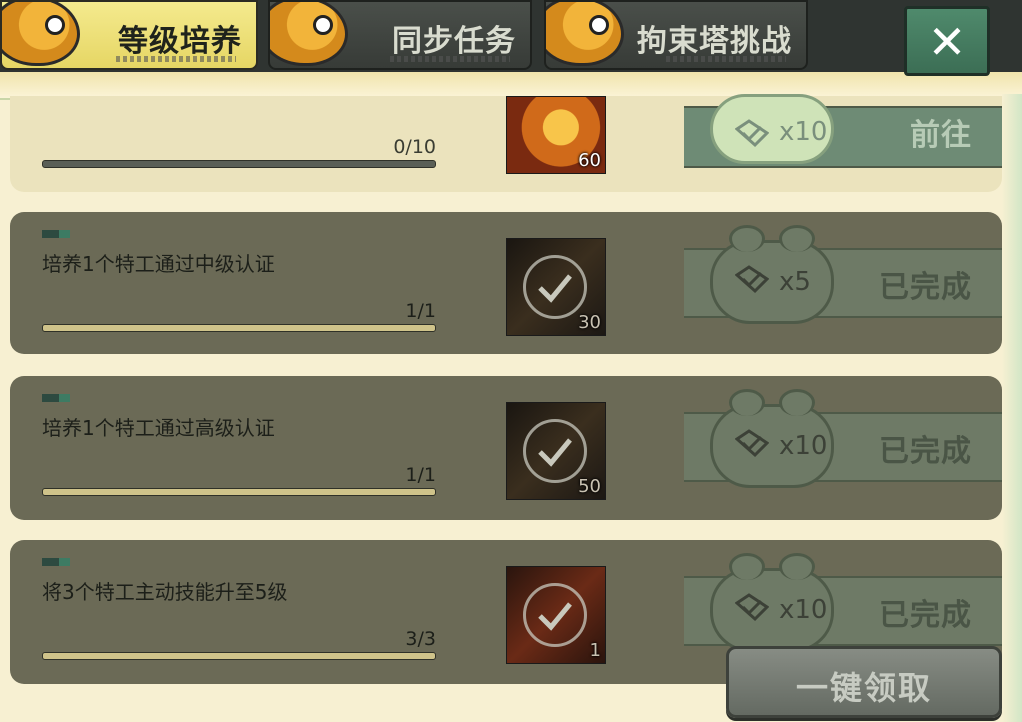  I want to click on tab-label: 同步任务, so click(454, 41).